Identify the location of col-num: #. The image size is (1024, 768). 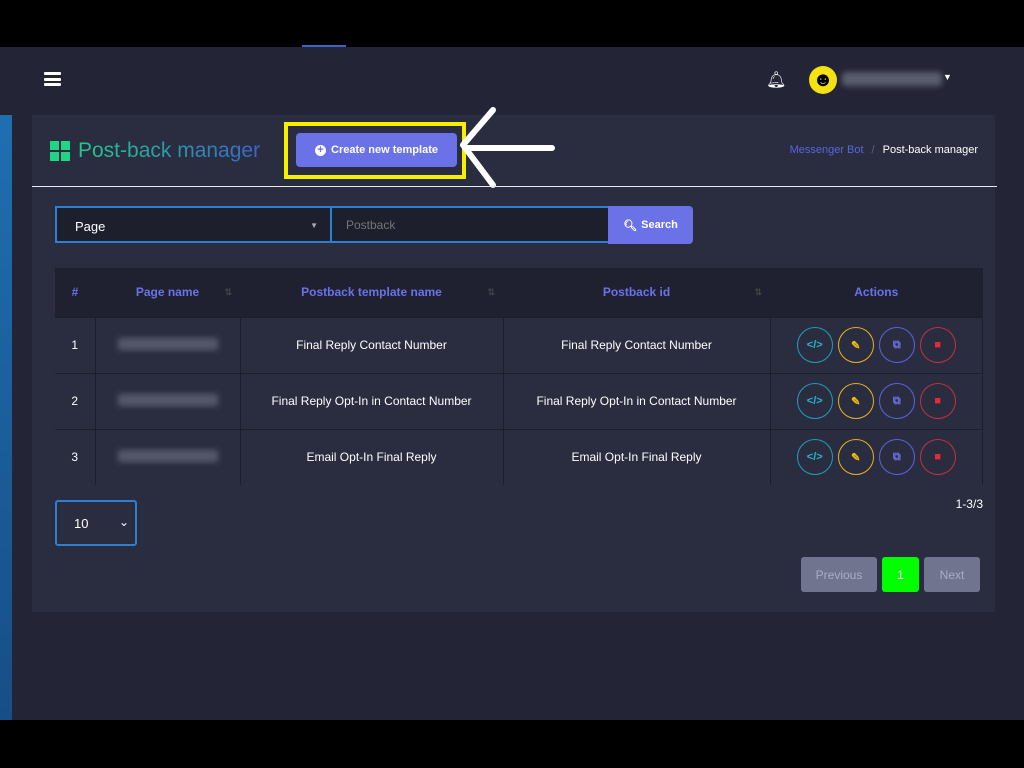
(75, 292).